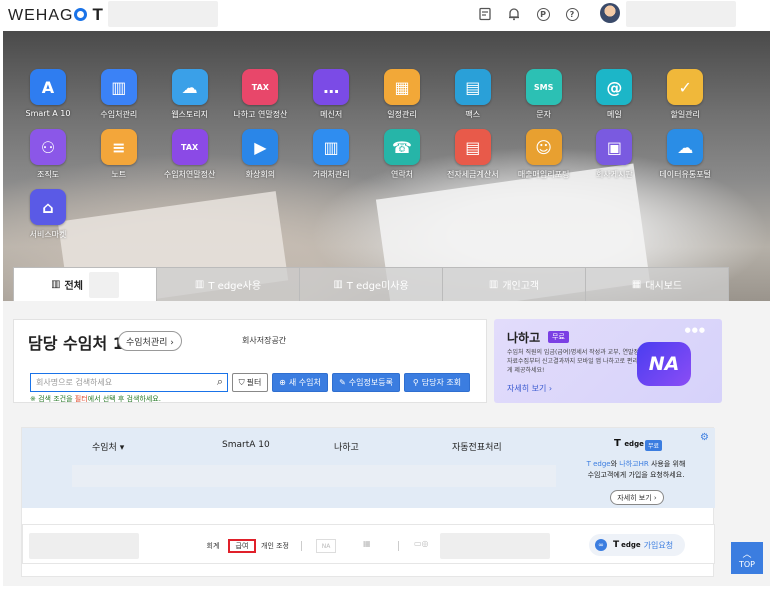 The height and width of the screenshot is (590, 773). Describe the element at coordinates (415, 382) in the screenshot. I see `person-search-icon: ⚲` at that location.